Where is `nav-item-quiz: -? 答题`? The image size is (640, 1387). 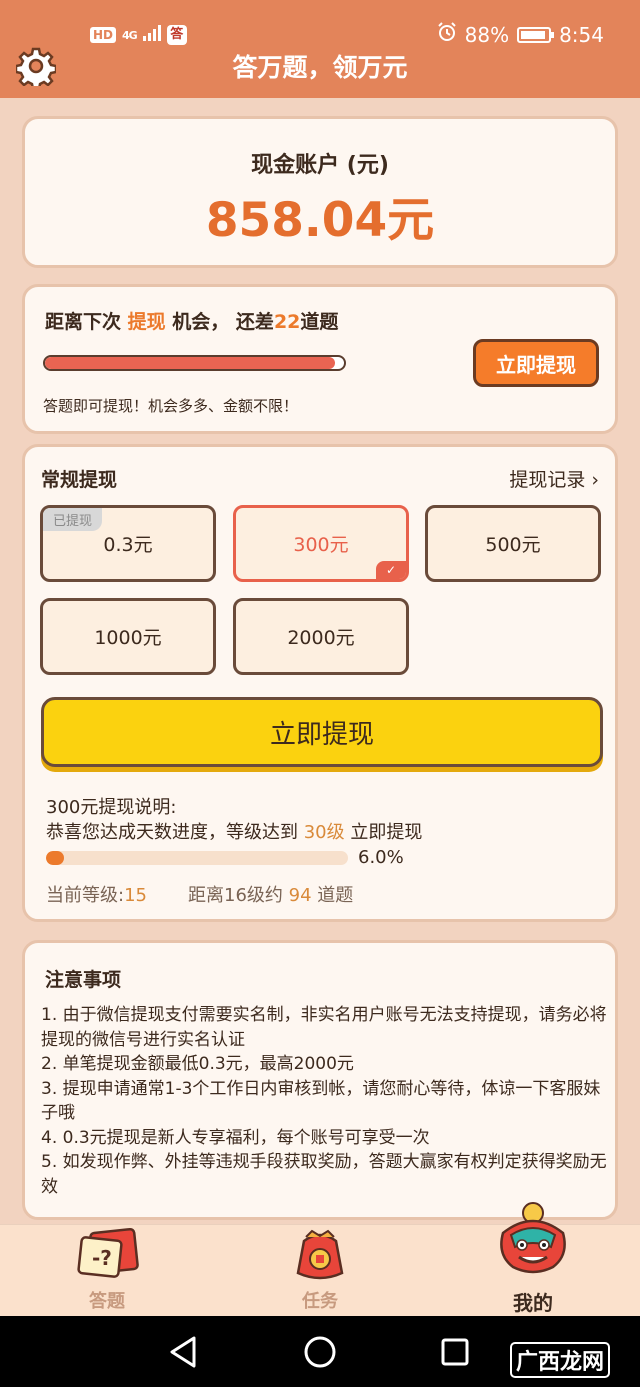
nav-item-quiz: -? 答题 is located at coordinates (107, 1271).